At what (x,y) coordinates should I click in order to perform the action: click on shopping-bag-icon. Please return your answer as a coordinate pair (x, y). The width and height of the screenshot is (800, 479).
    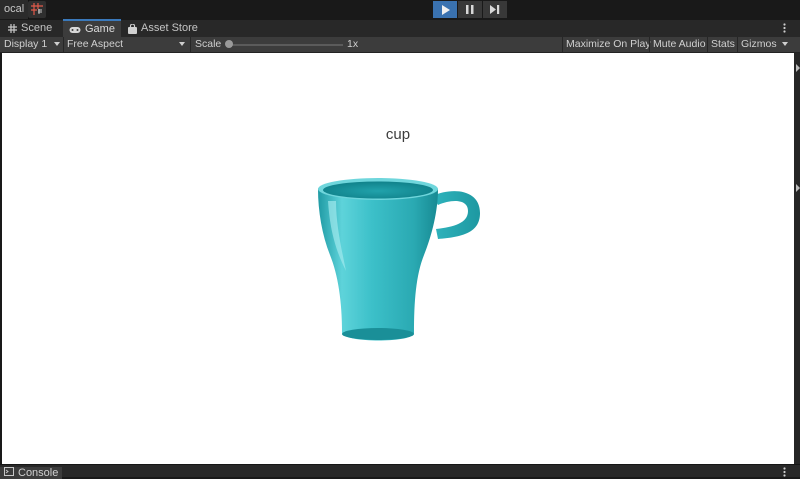
    Looking at the image, I should click on (132, 28).